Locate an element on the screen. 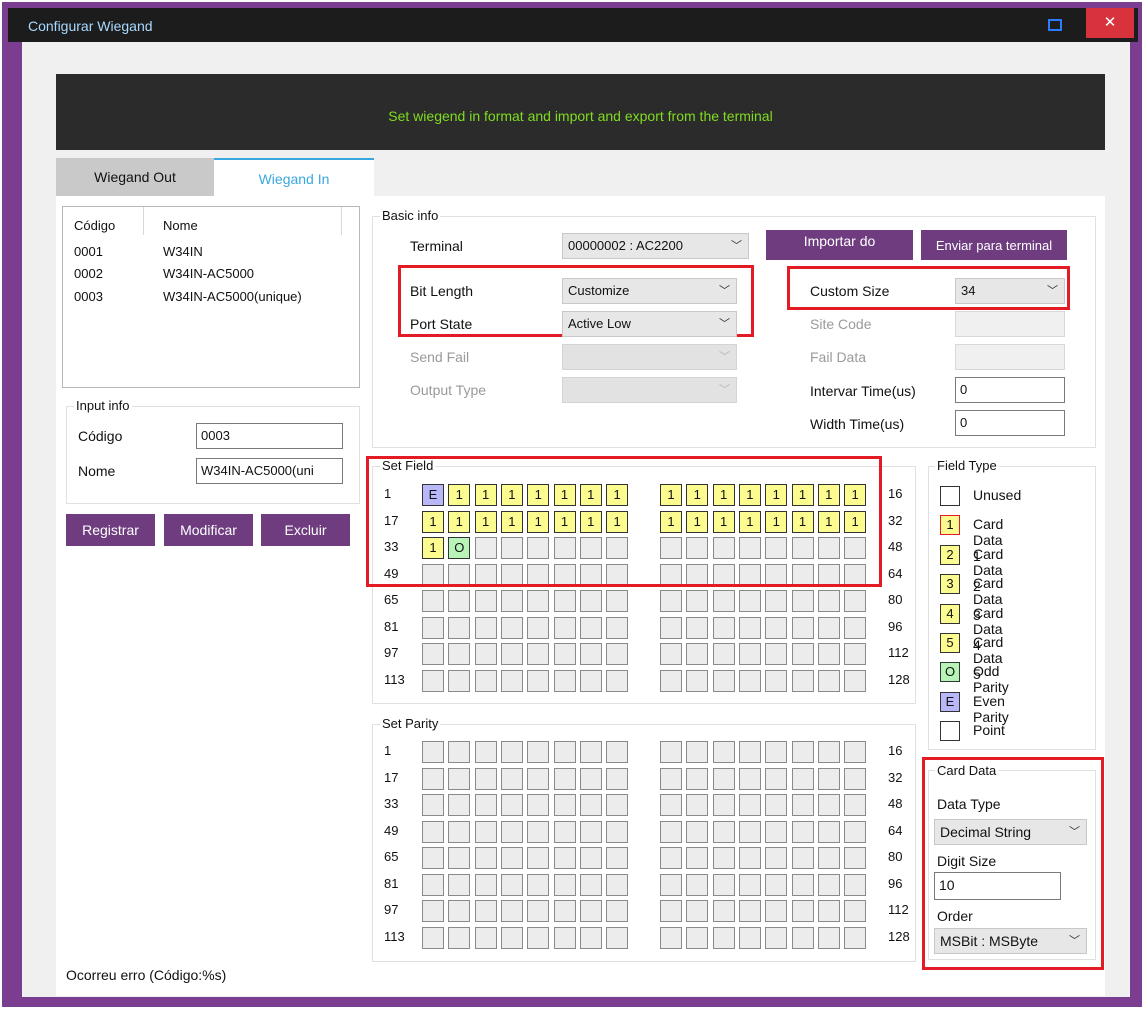 The image size is (1144, 1009). list-item-code: 0002 is located at coordinates (88, 273).